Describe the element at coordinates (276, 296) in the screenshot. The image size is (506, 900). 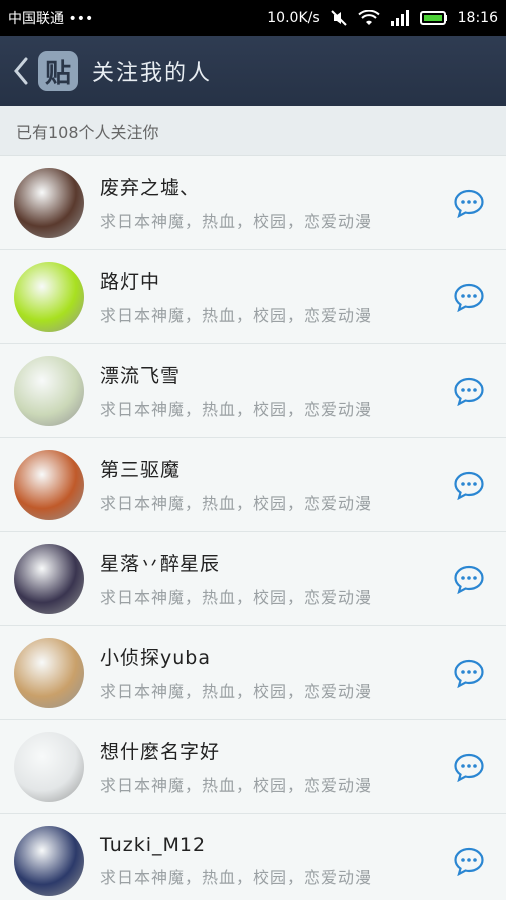
I see `follower-info: 路灯中求日本神魔，热血，校园，恋爱动漫` at that location.